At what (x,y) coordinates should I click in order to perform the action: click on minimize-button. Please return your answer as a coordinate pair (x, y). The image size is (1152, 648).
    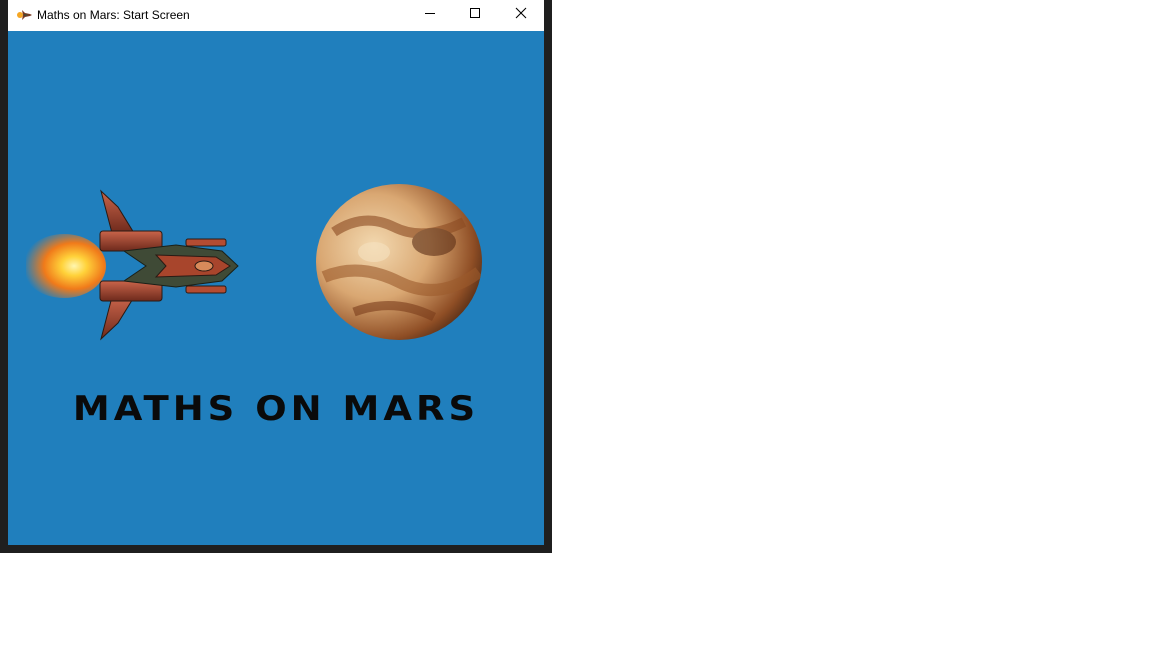
    Looking at the image, I should click on (430, 13).